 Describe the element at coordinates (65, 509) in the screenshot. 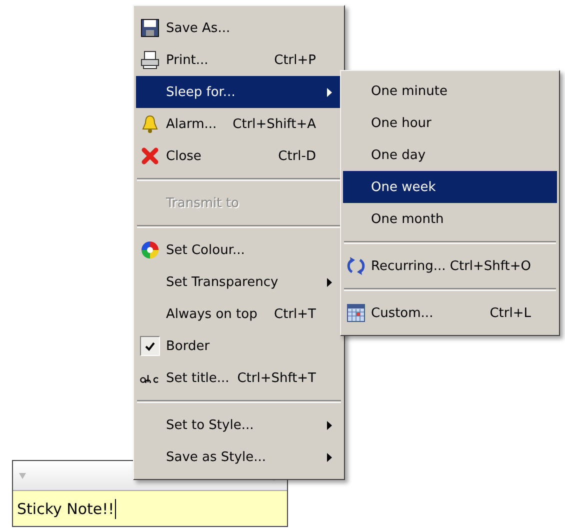

I see `note-text-field: Sticky Note!!` at that location.